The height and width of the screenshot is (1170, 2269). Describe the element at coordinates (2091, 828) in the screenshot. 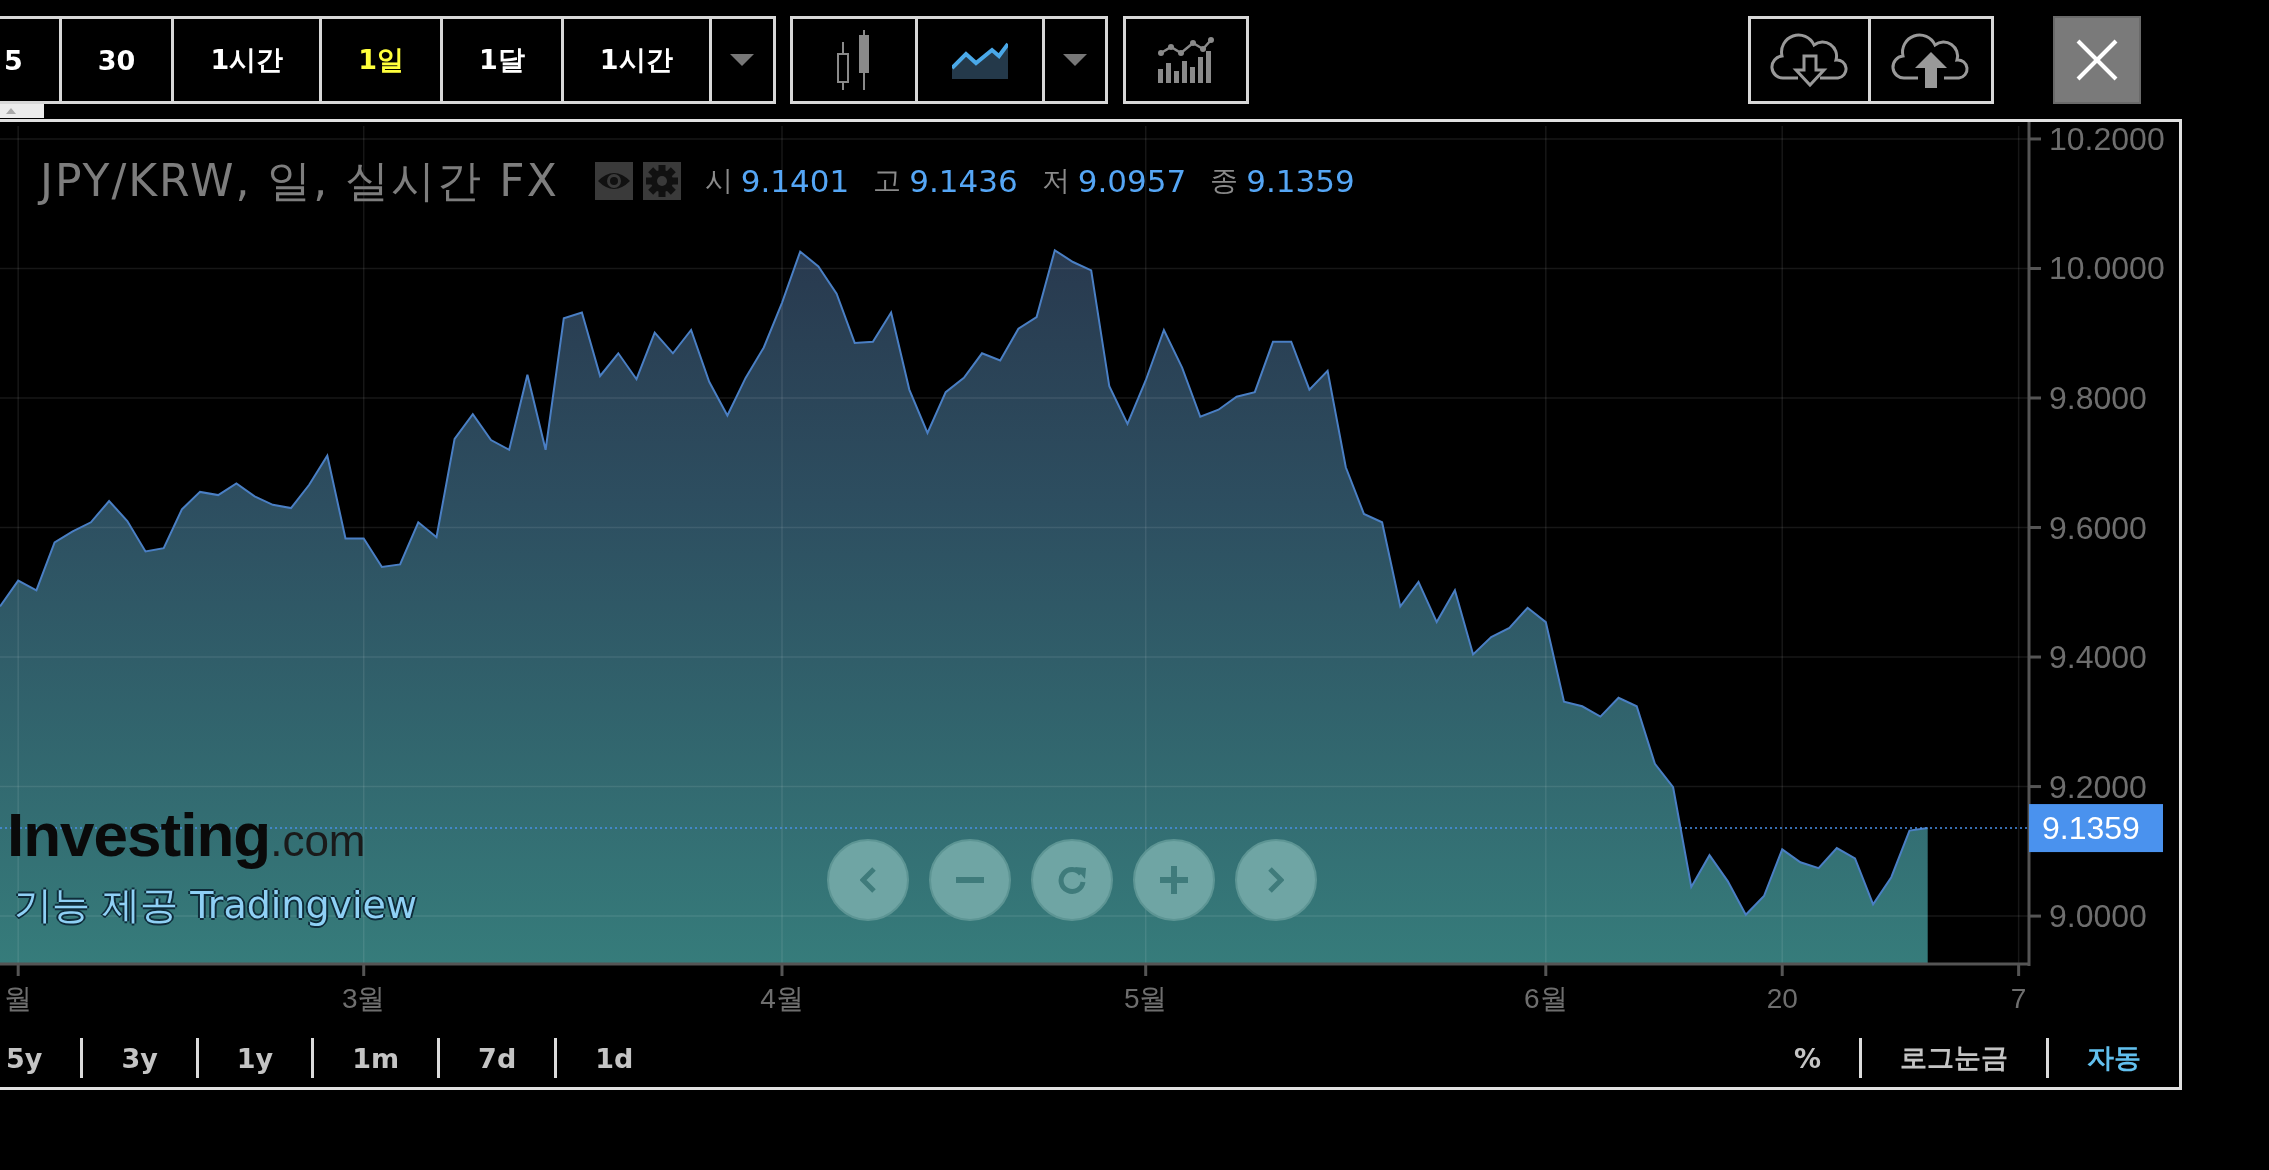

I see `ref-line-label: 9.1359` at that location.